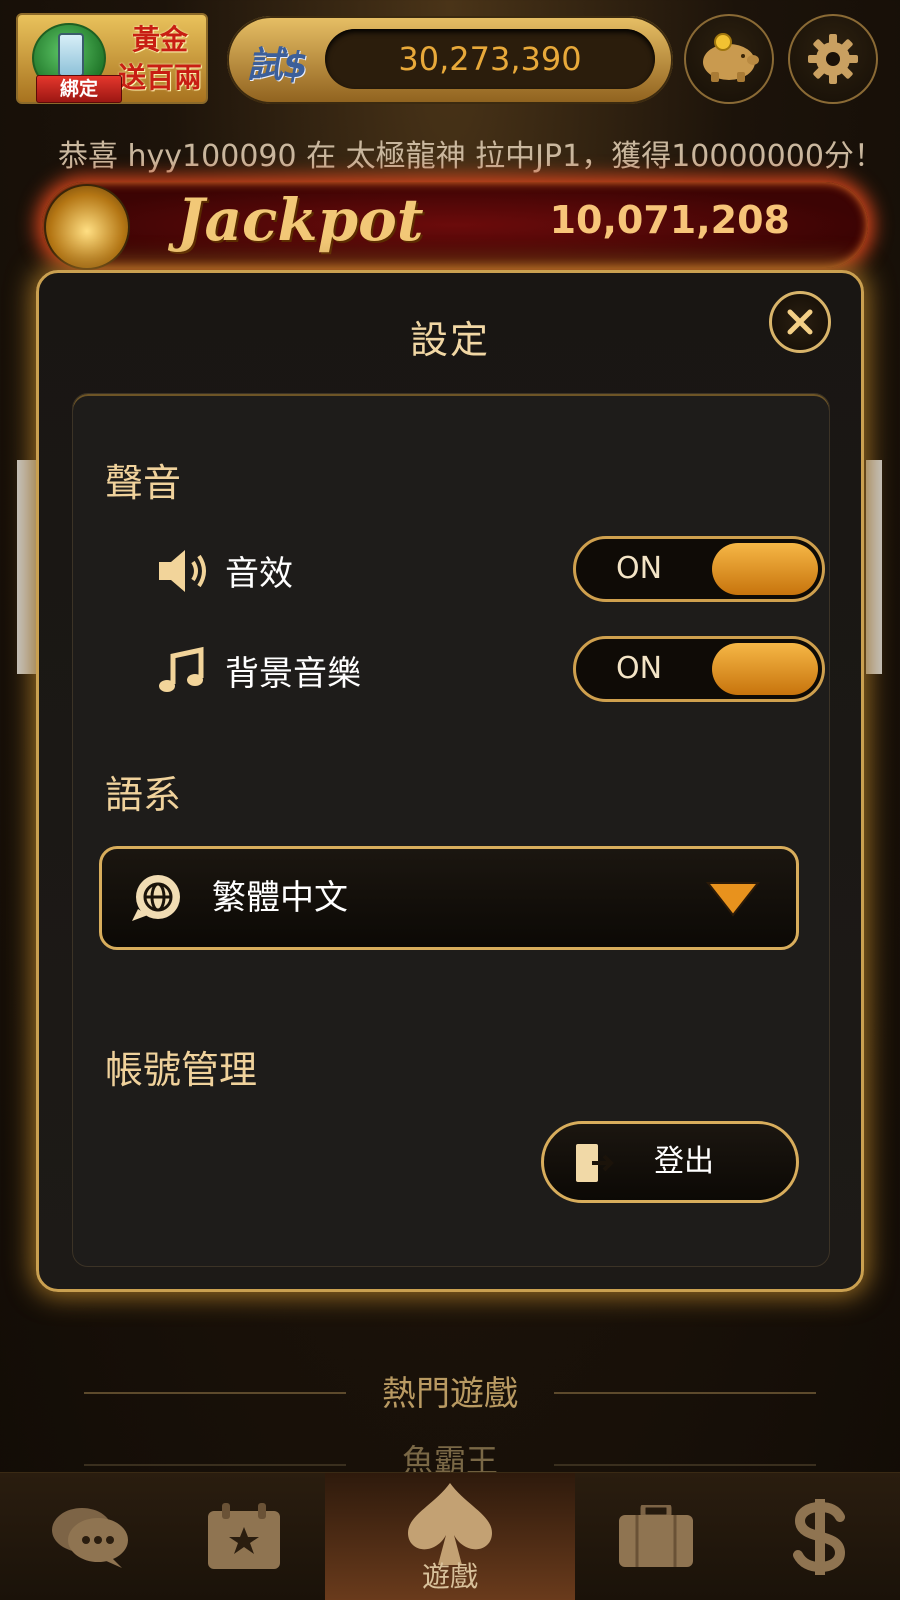 This screenshot has width=900, height=1600. I want to click on briefcase-icon, so click(656, 1536).